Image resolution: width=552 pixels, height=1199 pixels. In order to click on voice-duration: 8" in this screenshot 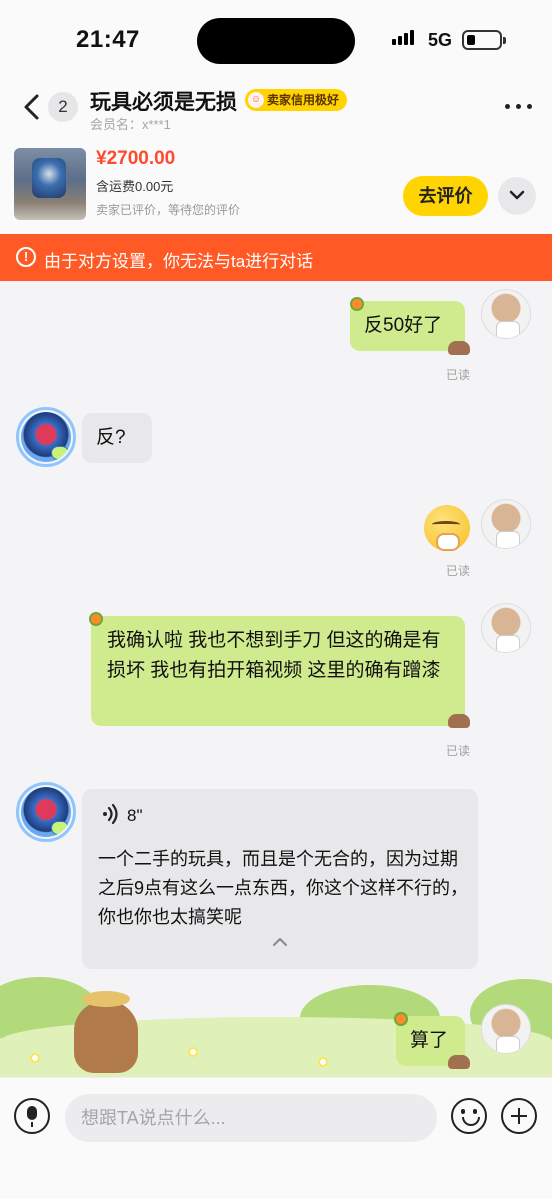, I will do `click(135, 815)`.